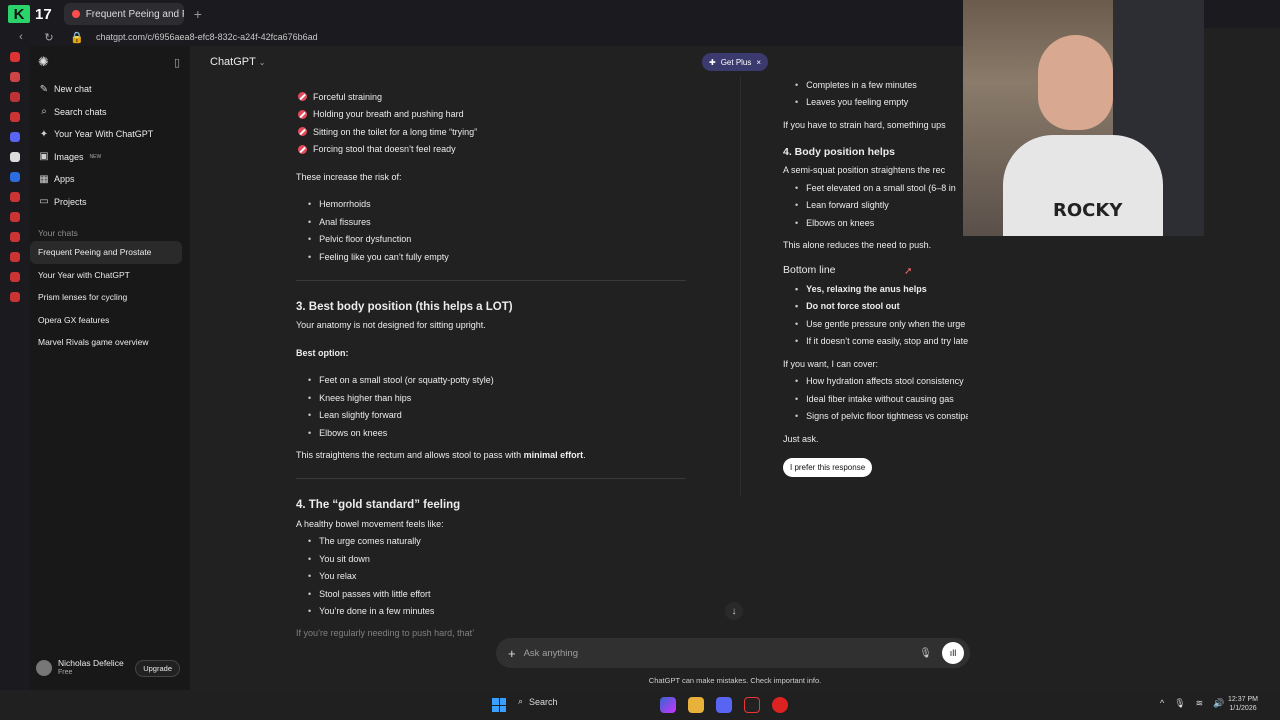 The width and height of the screenshot is (1280, 720). Describe the element at coordinates (110, 112) in the screenshot. I see `sidebar-item-search-chats: ⌕ Search chats` at that location.